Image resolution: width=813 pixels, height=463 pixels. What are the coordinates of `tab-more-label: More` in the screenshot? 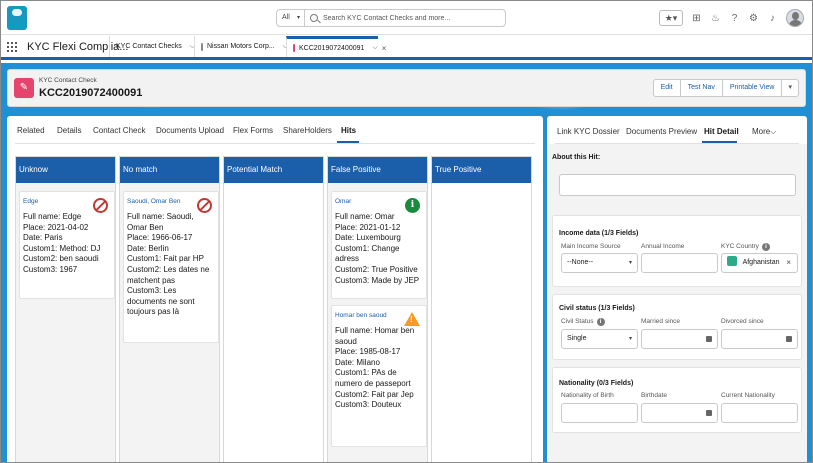 It's located at (761, 131).